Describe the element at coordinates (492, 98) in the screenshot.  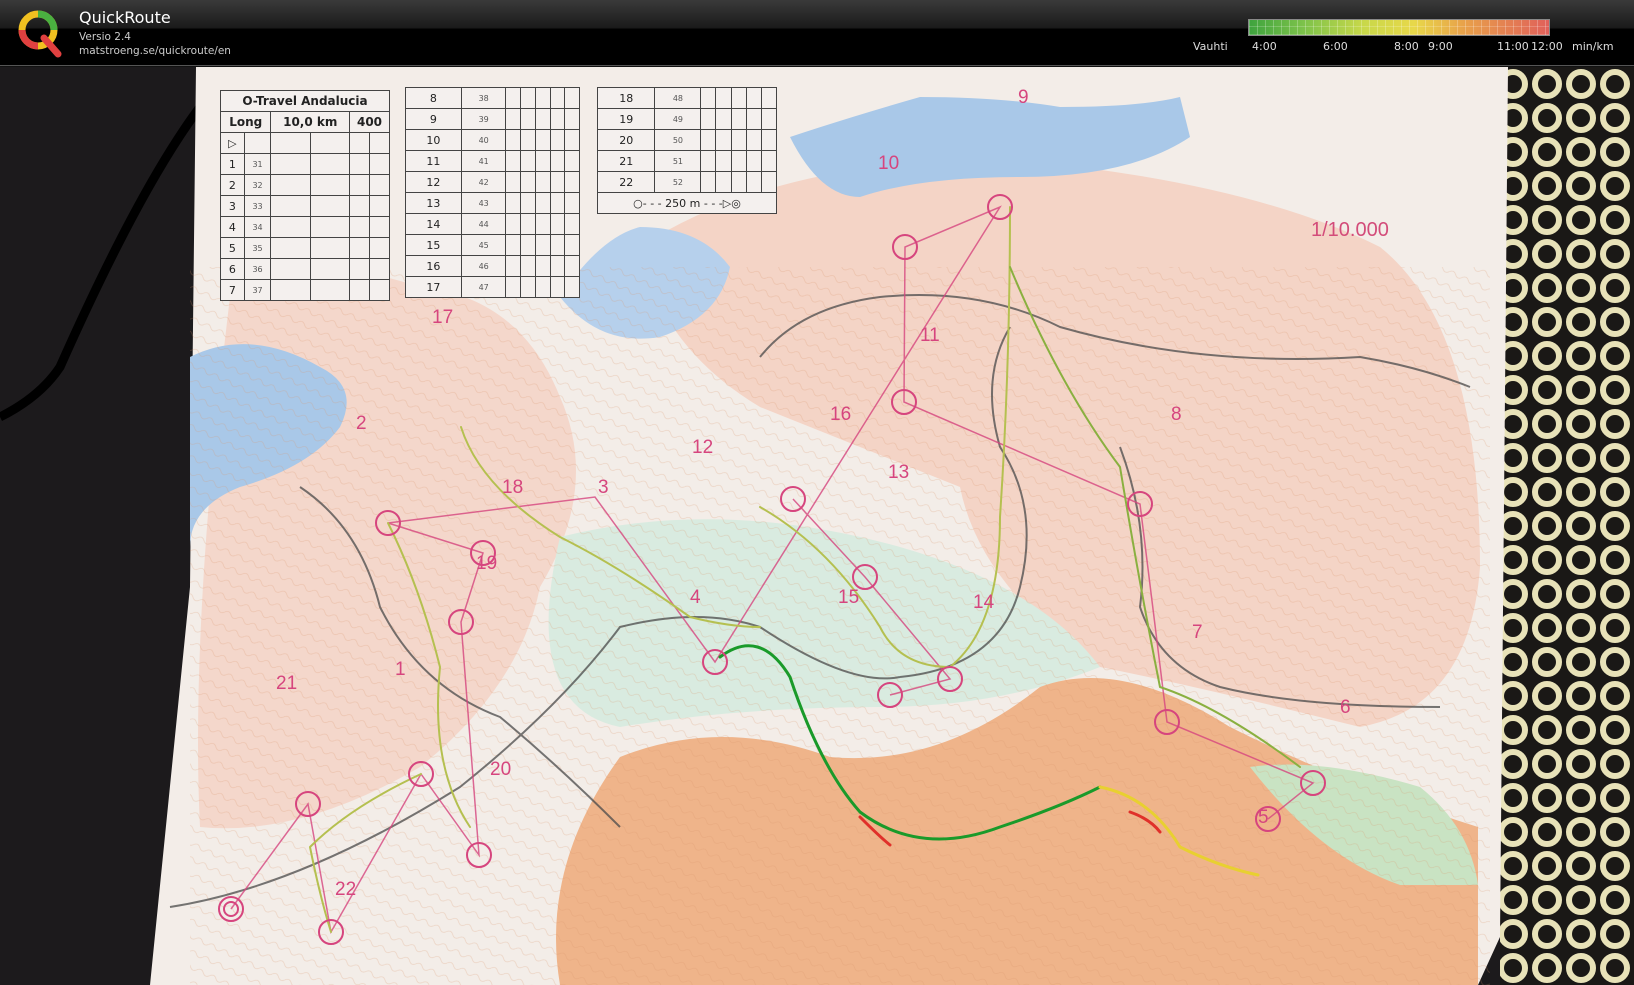
I see `table-row: 8 38` at that location.